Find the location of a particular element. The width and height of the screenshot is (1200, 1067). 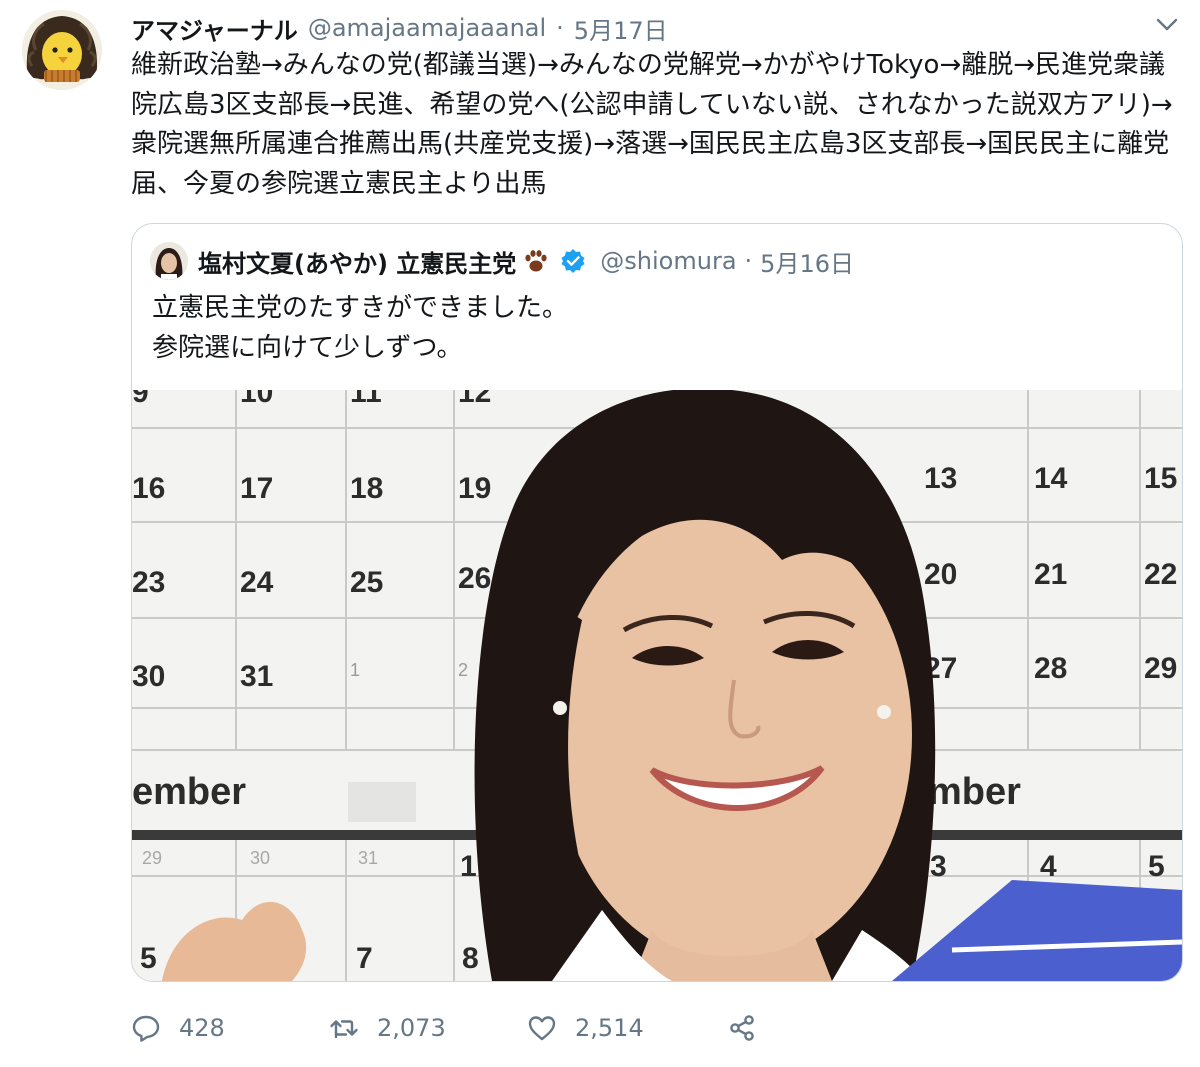

tweet-date: 5月17日 is located at coordinates (621, 28).